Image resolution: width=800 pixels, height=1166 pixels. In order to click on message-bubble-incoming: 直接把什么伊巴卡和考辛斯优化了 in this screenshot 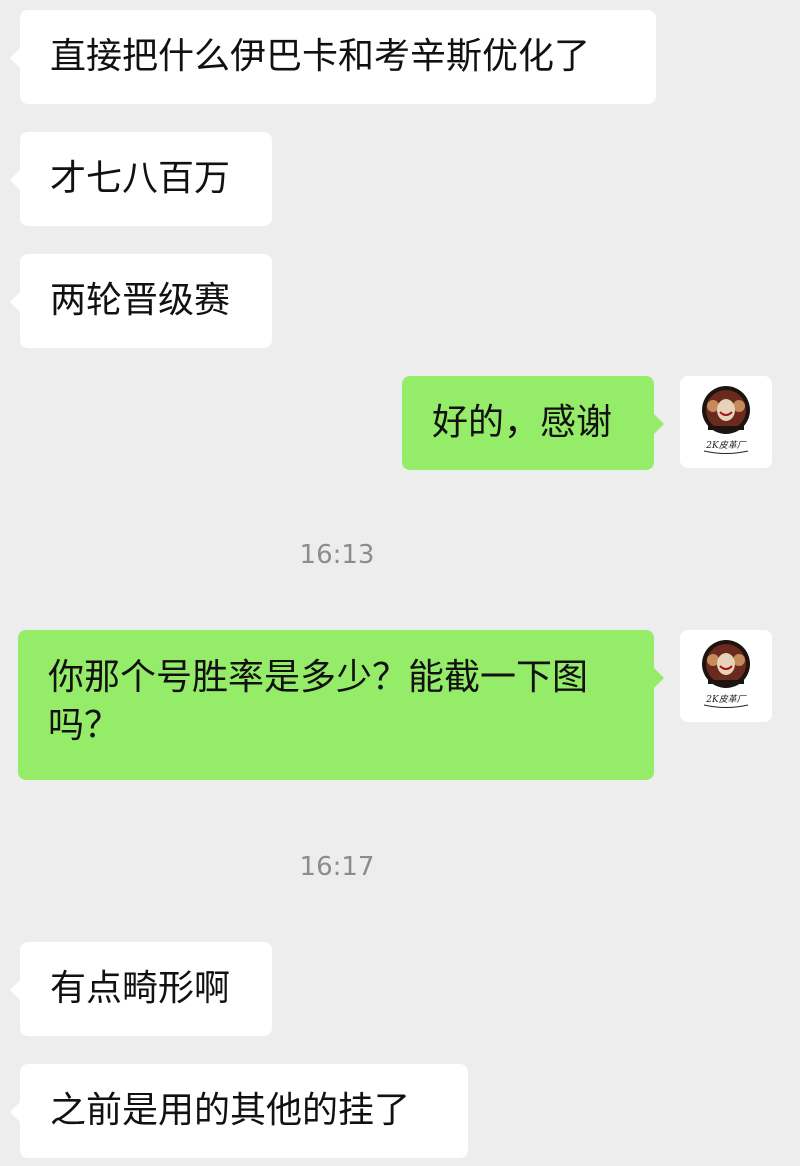, I will do `click(333, 57)`.